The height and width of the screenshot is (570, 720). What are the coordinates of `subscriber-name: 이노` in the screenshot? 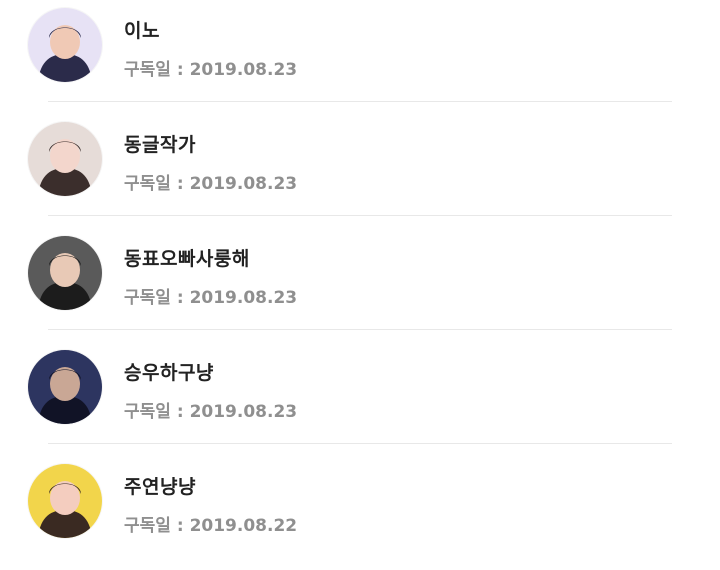 It's located at (142, 31).